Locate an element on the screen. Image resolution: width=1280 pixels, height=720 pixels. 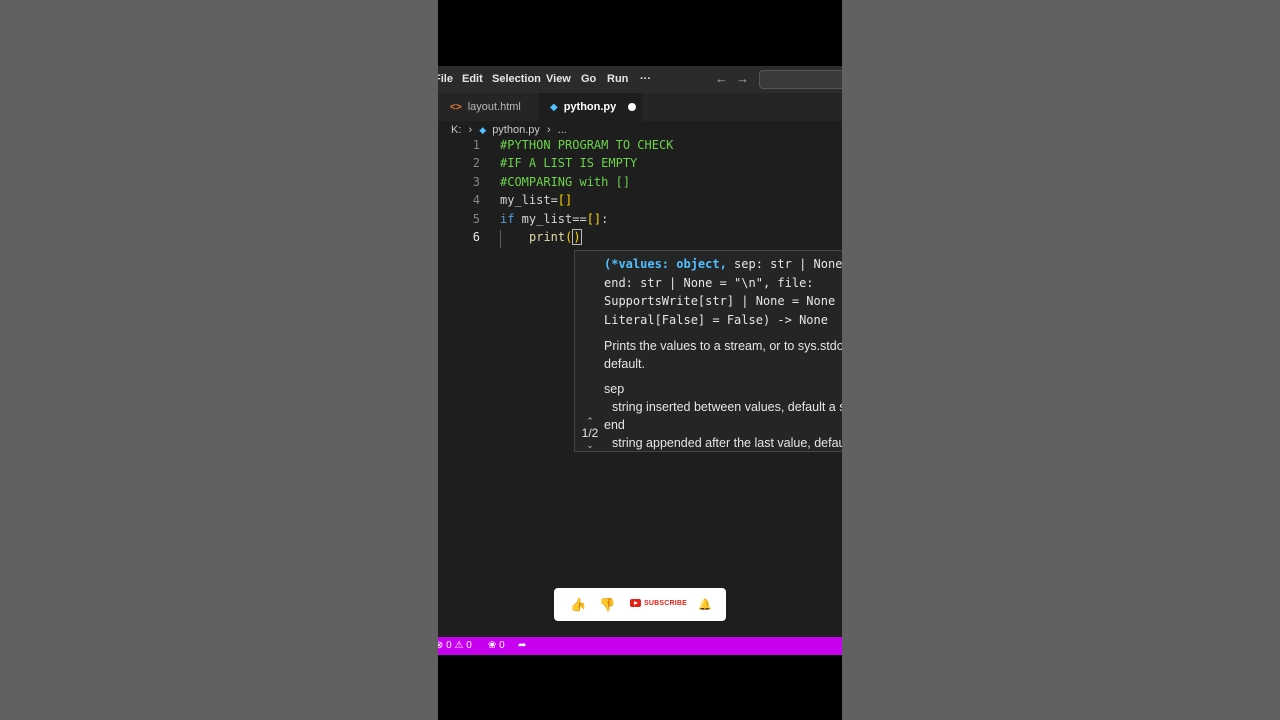
doc-line: default. is located at coordinates (625, 364).